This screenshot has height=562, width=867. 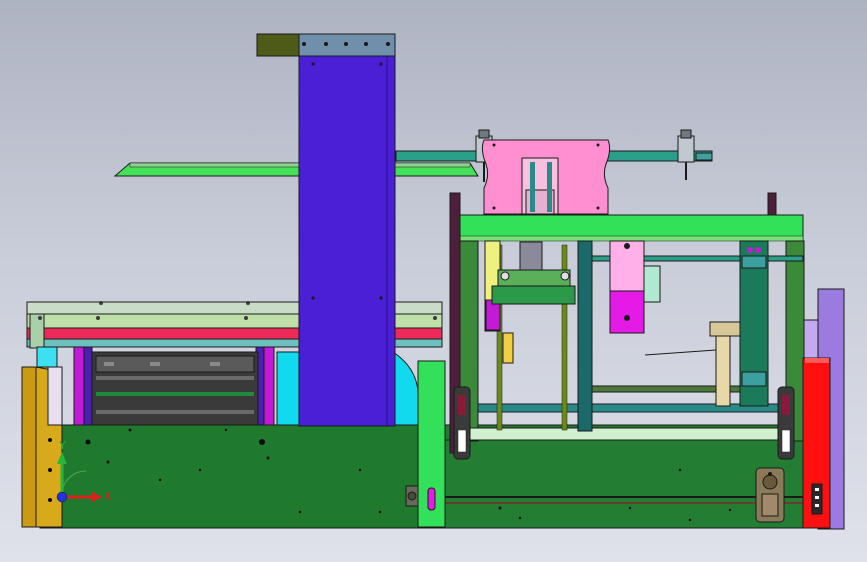 I want to click on cap-olive, so click(x=279, y=45).